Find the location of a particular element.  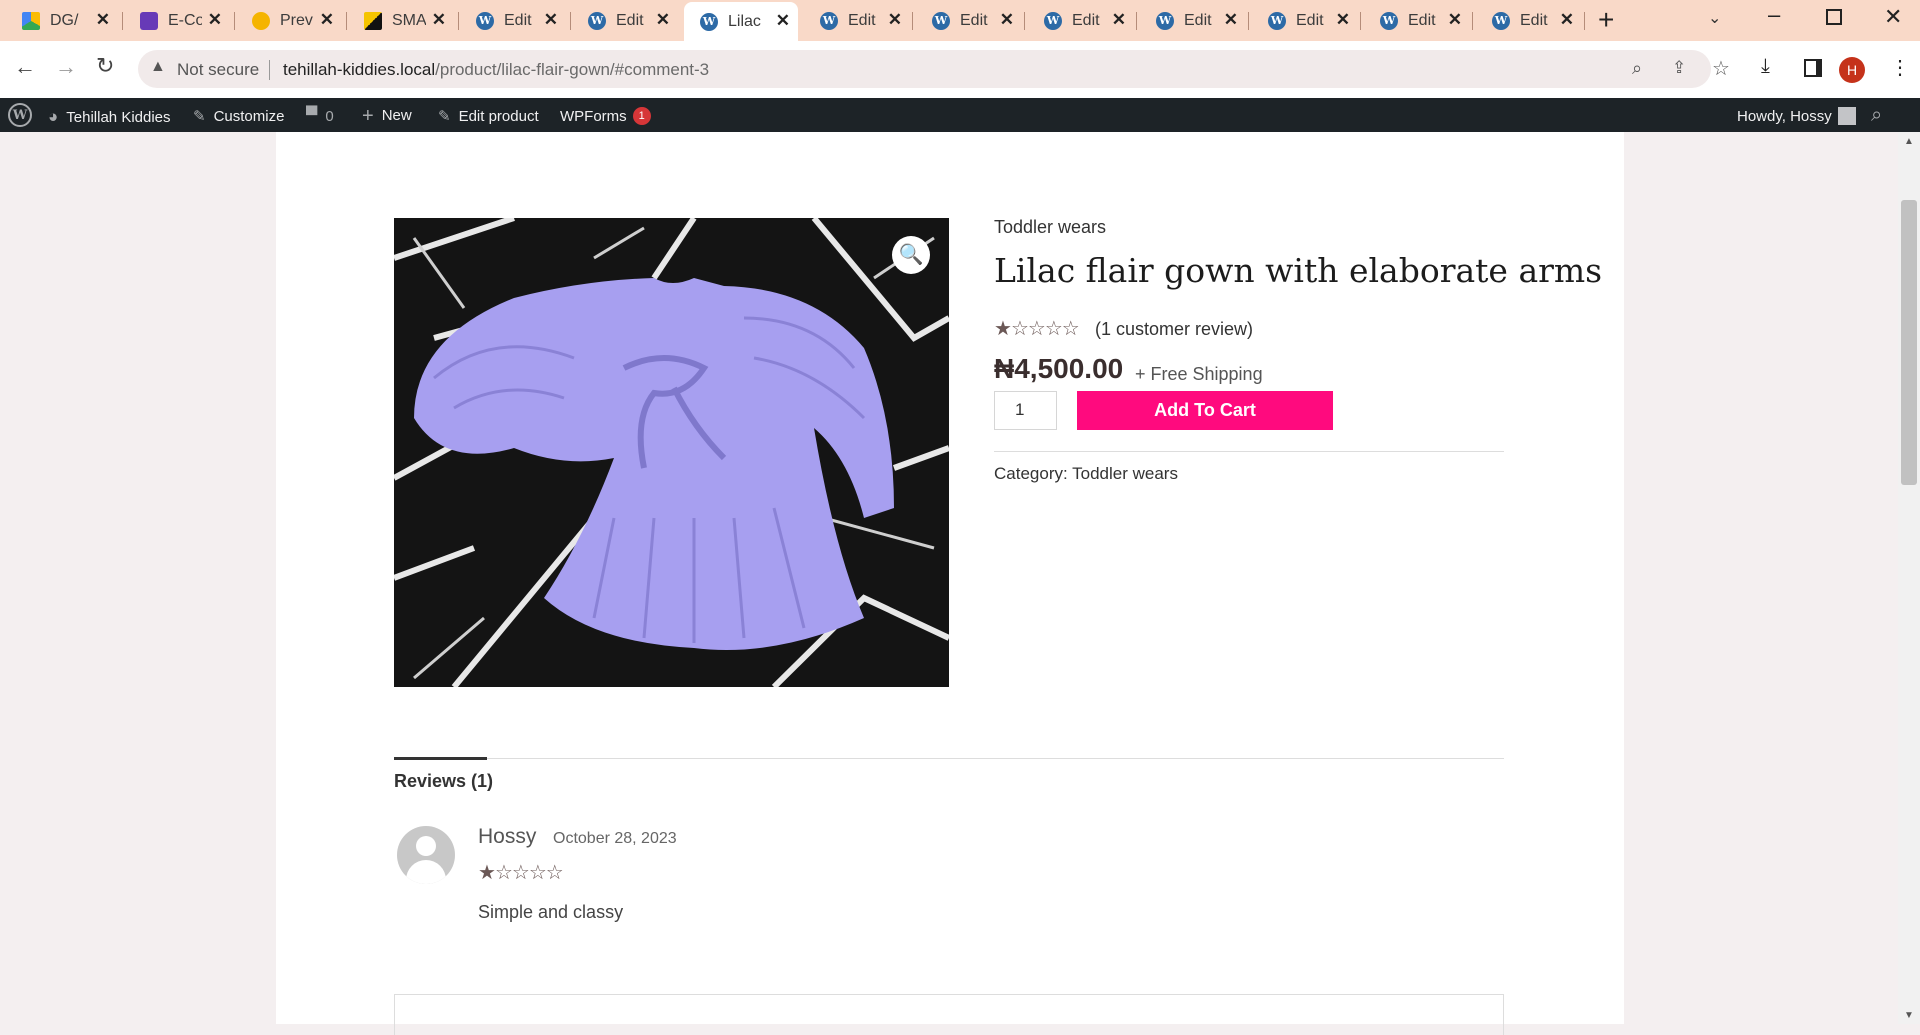

scrollbar-thumb is located at coordinates (1909, 342).